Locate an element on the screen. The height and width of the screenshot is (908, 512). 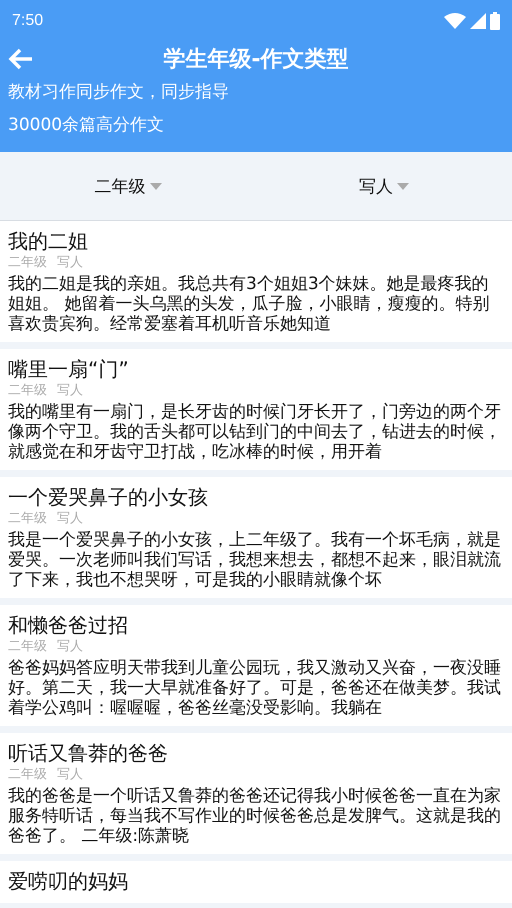
essay-title: 和懒爸爸过招 is located at coordinates (68, 625).